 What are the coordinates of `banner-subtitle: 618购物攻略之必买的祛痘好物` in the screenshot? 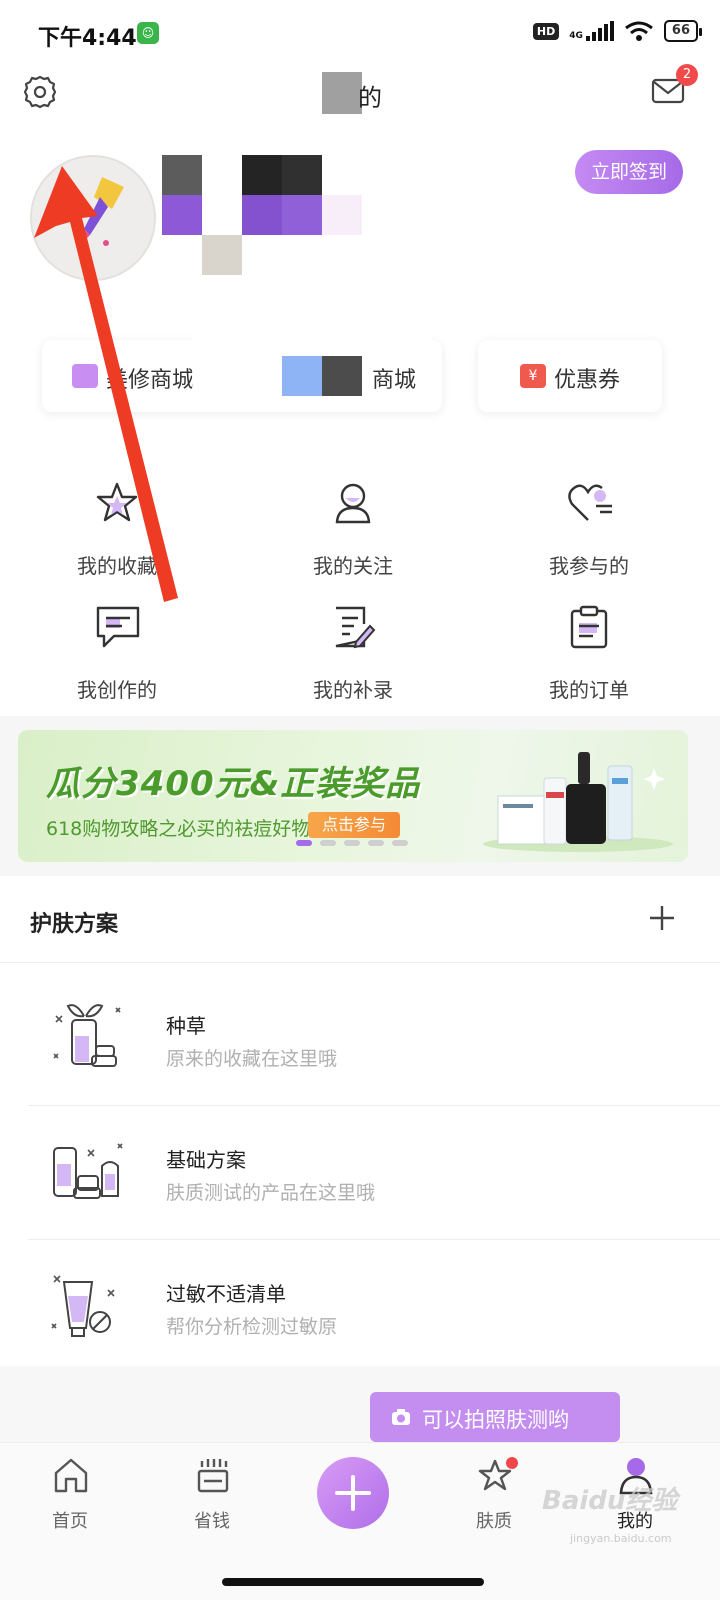 It's located at (178, 829).